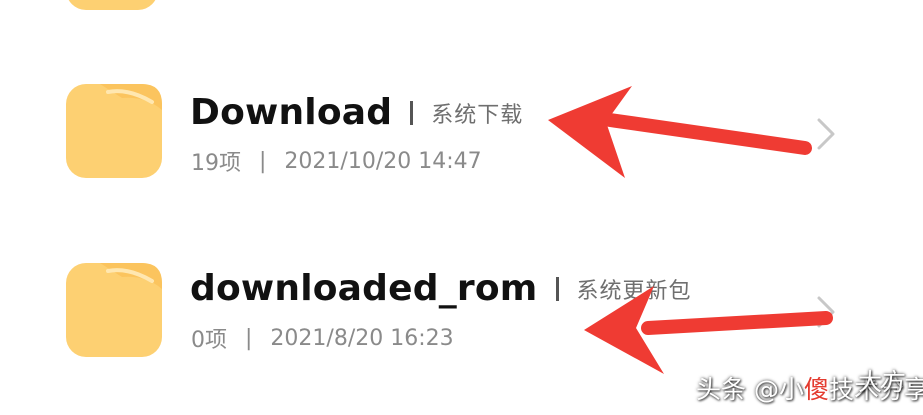 Image resolution: width=923 pixels, height=415 pixels. Describe the element at coordinates (634, 291) in the screenshot. I see `folder-description: 系统更新包` at that location.